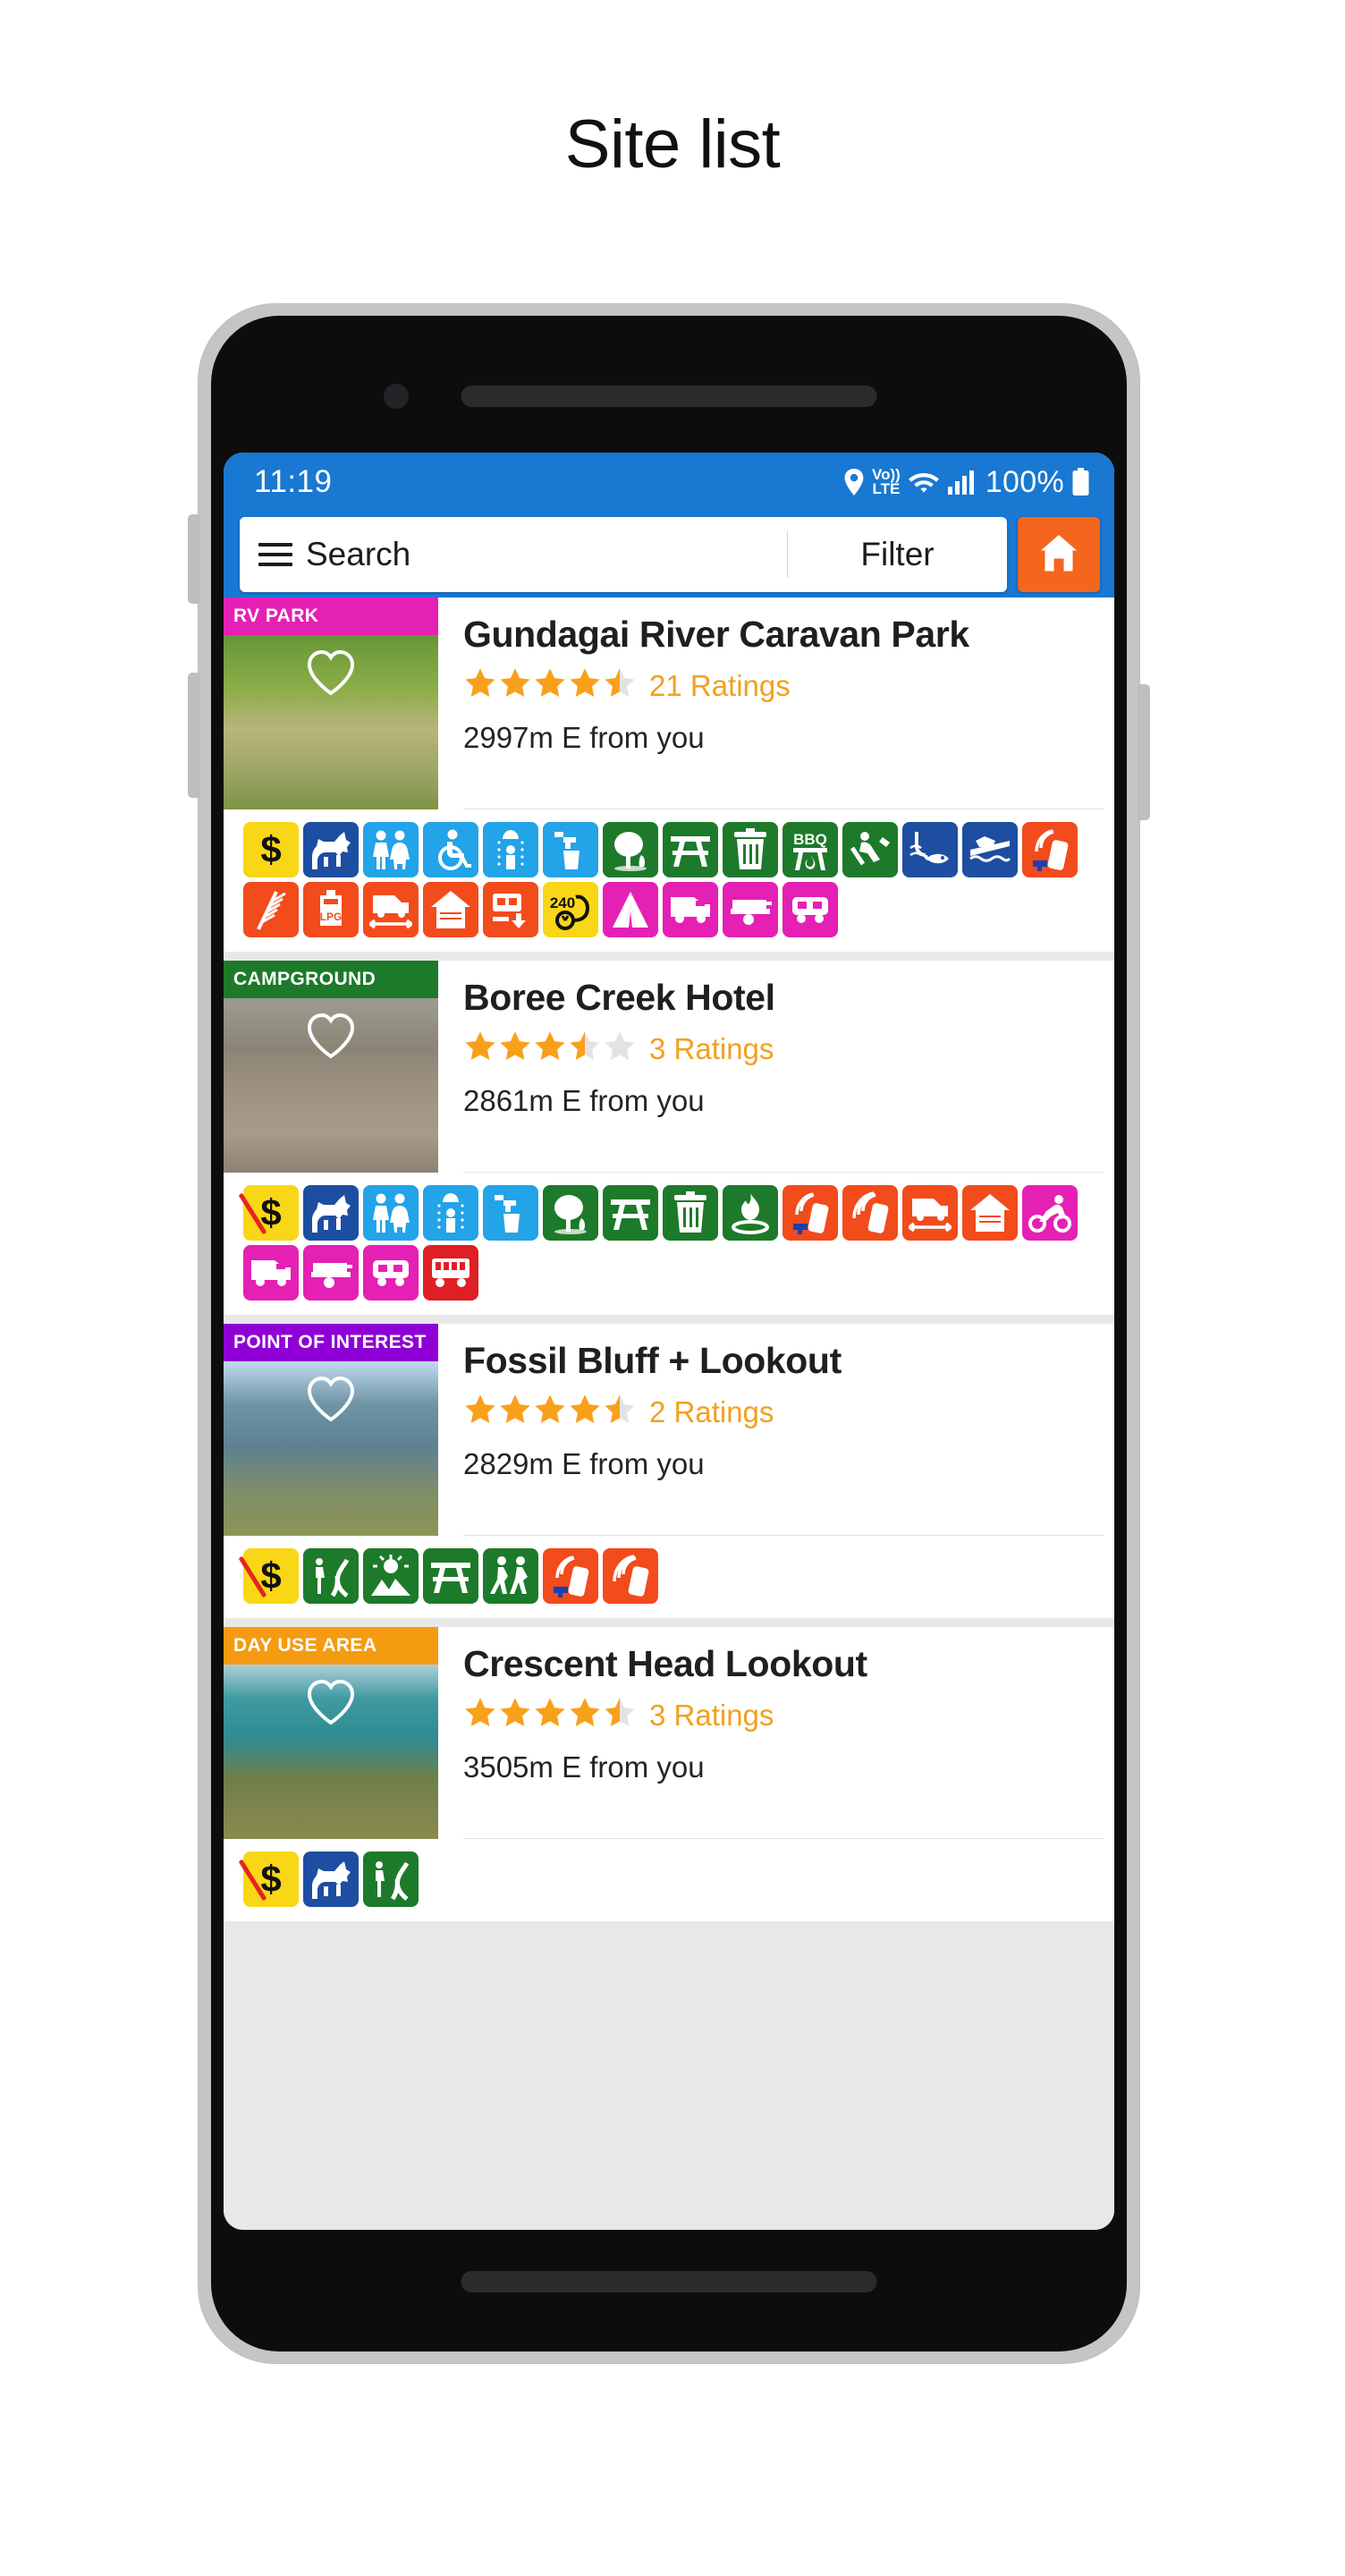  What do you see at coordinates (331, 1733) in the screenshot?
I see `site-thumbnail: DAY USE AREA` at bounding box center [331, 1733].